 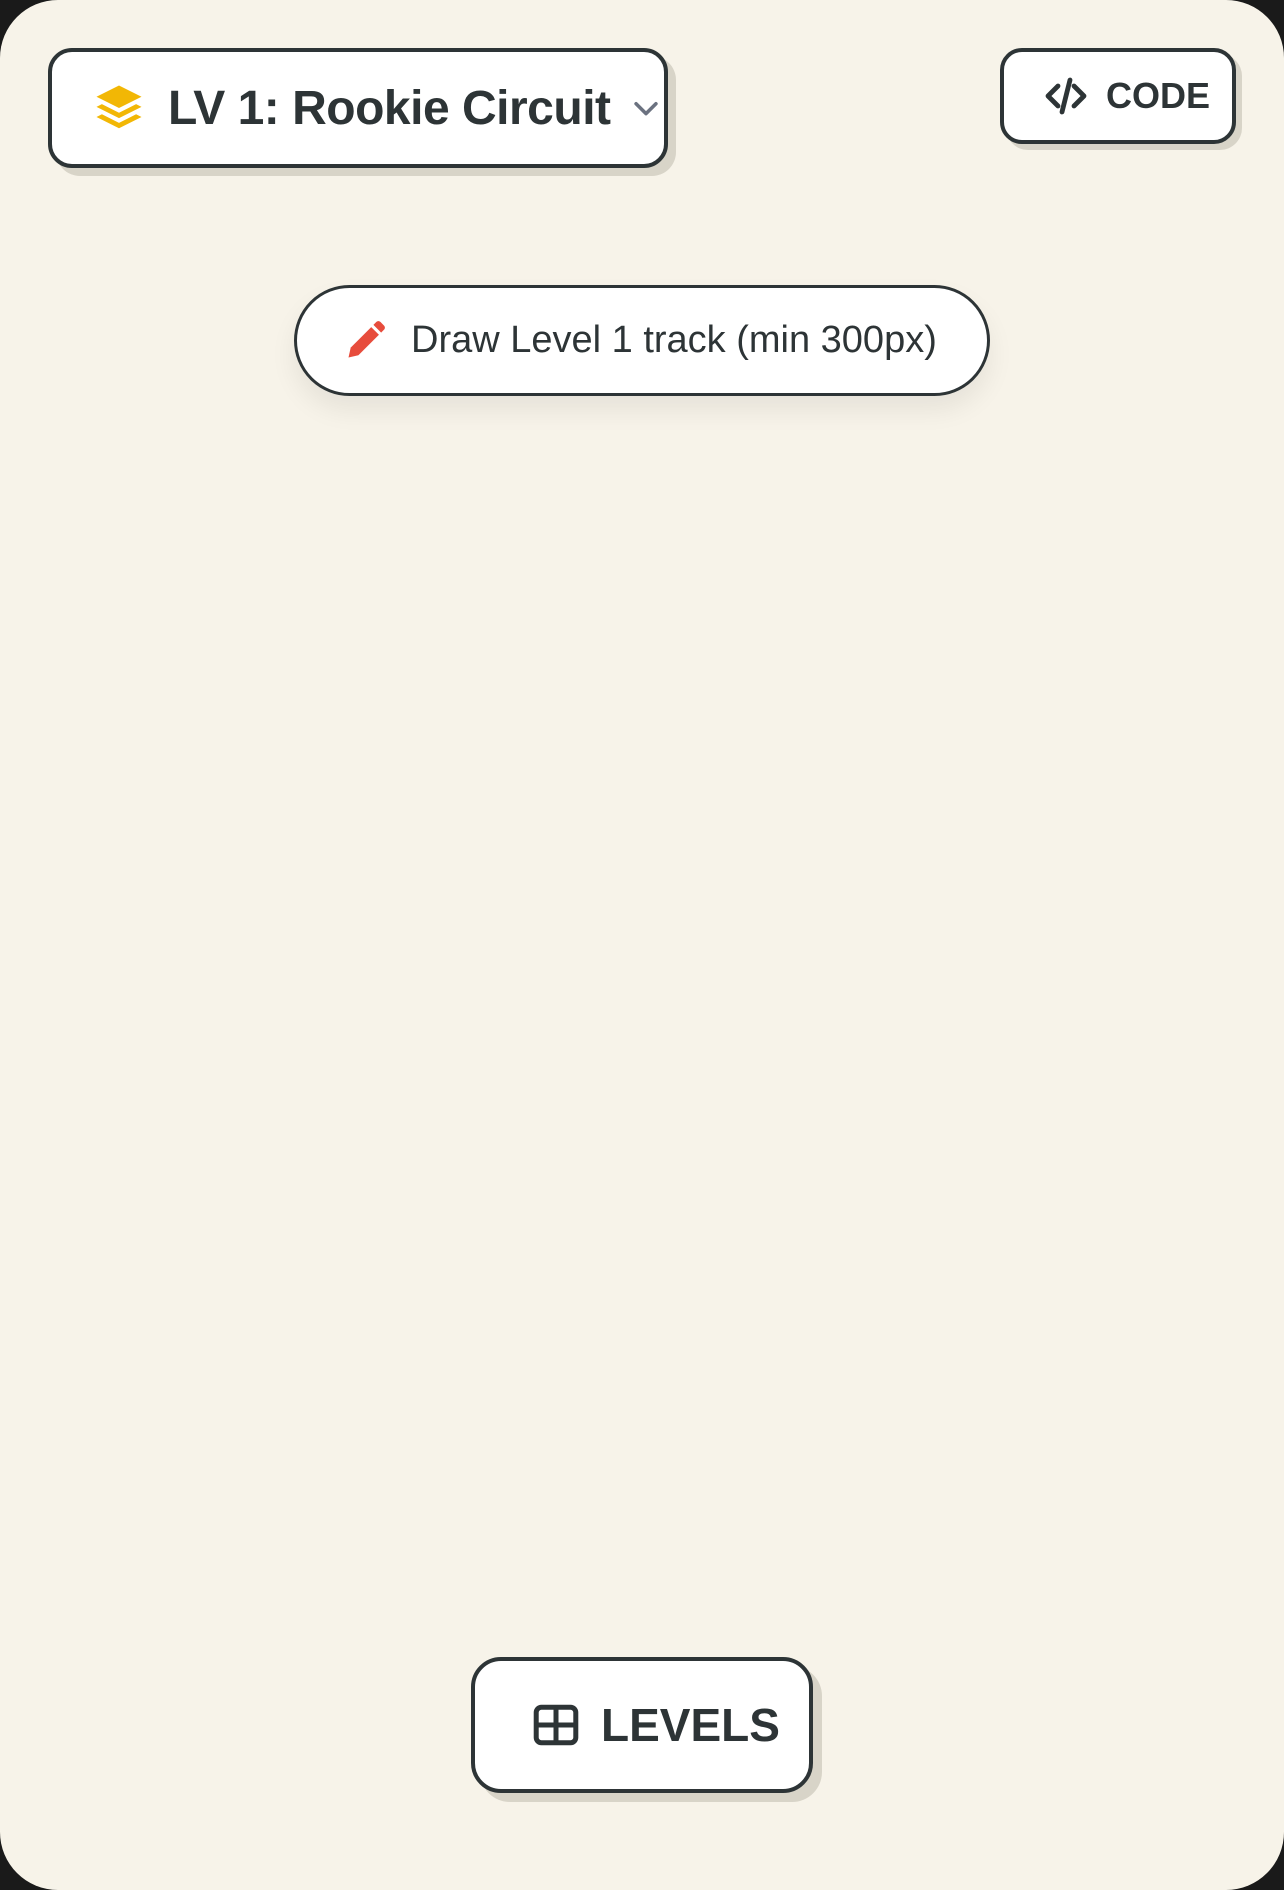 I want to click on code-button: CODE, so click(x=1118, y=96).